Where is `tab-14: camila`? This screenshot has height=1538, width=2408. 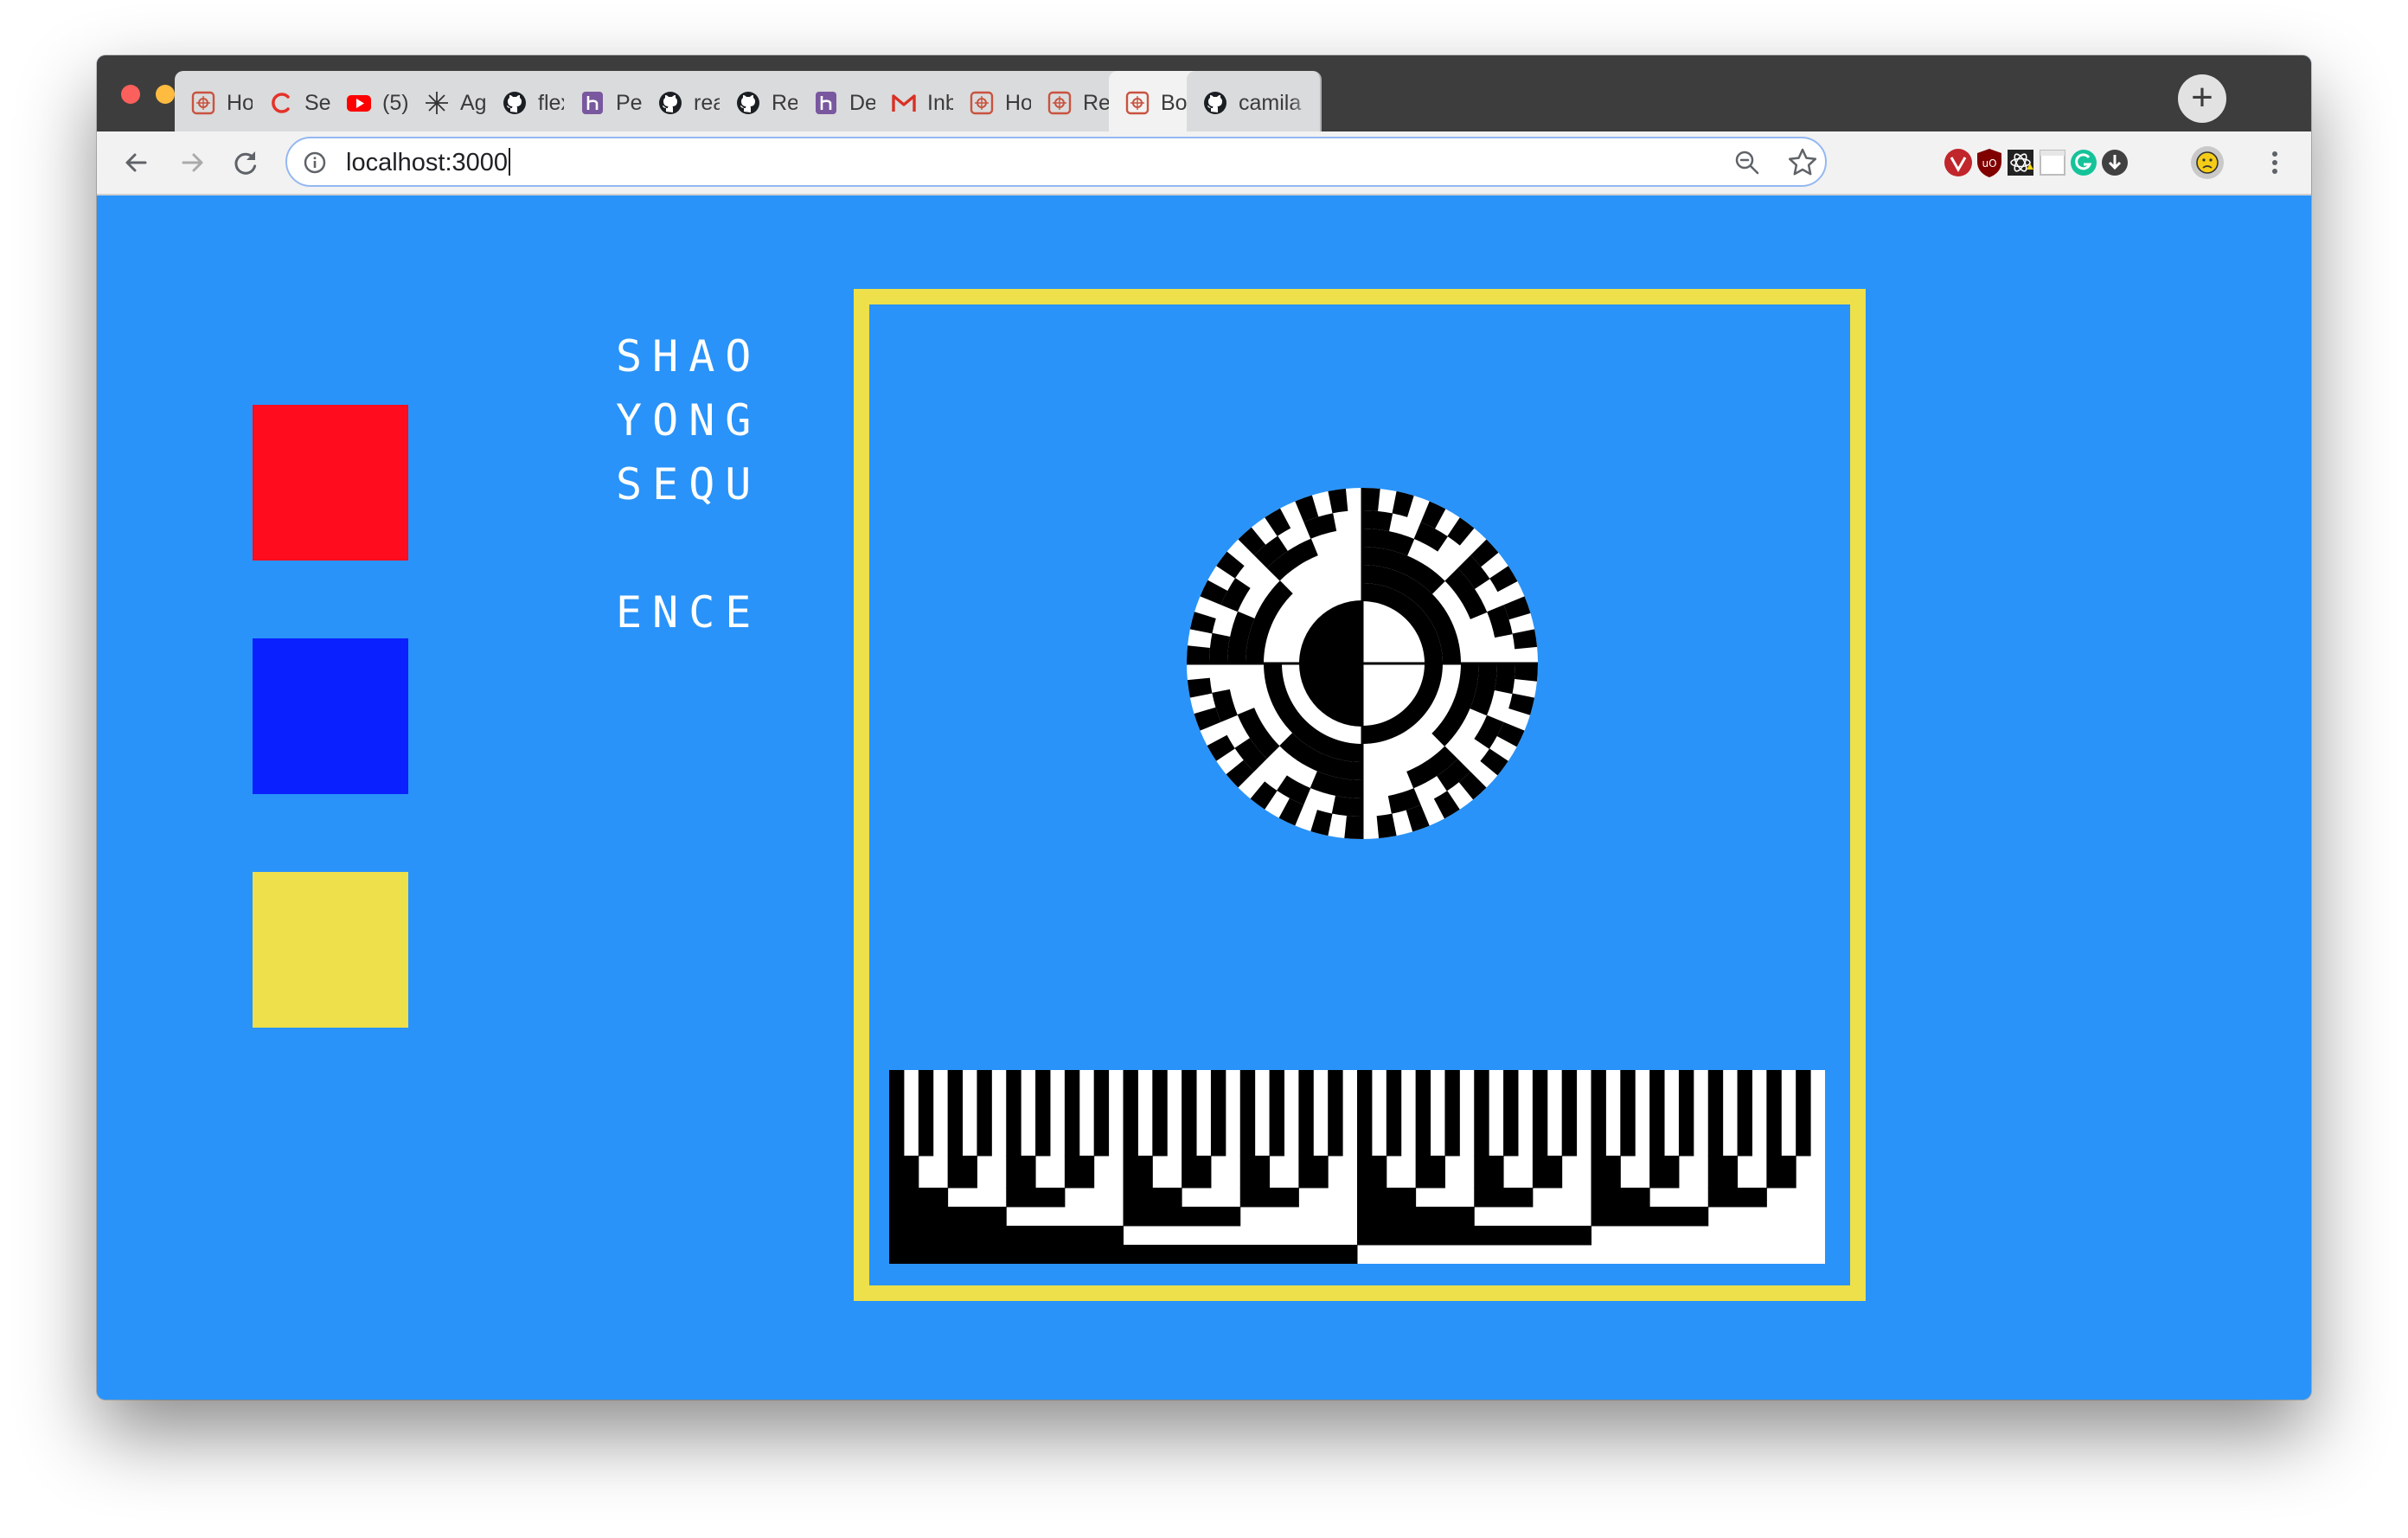 tab-14: camila is located at coordinates (1254, 101).